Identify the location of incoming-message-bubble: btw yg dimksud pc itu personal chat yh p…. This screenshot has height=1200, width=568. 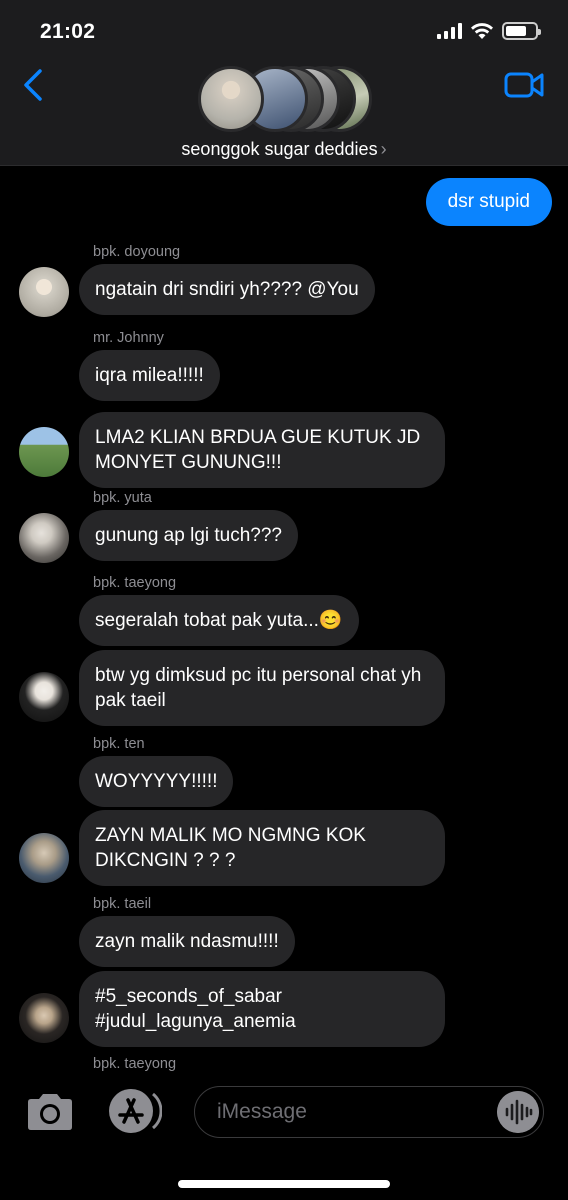
(262, 688).